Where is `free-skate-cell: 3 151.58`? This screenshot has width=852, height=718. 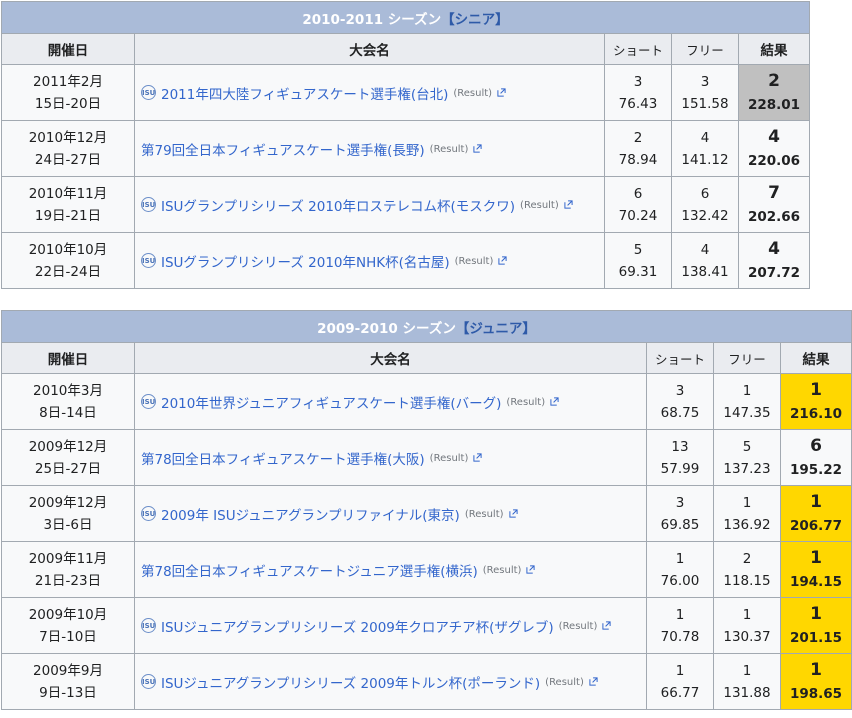
free-skate-cell: 3 151.58 is located at coordinates (705, 92).